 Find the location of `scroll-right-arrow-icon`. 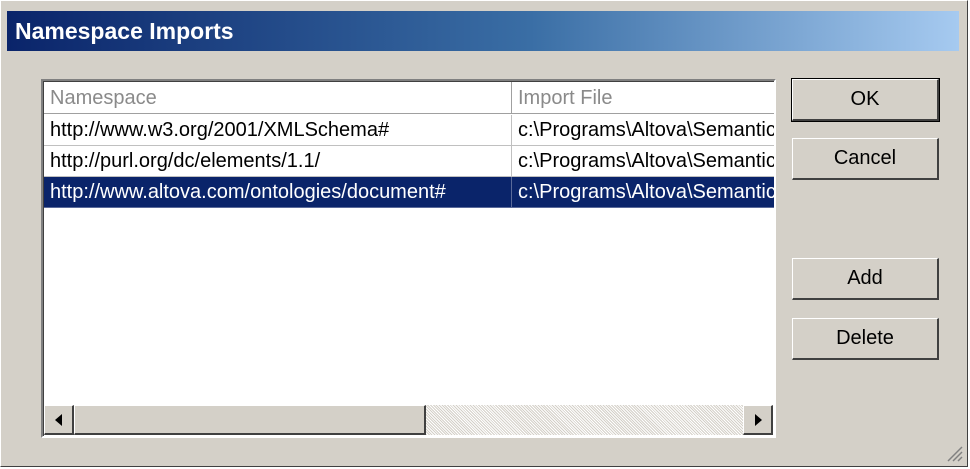

scroll-right-arrow-icon is located at coordinates (758, 419).